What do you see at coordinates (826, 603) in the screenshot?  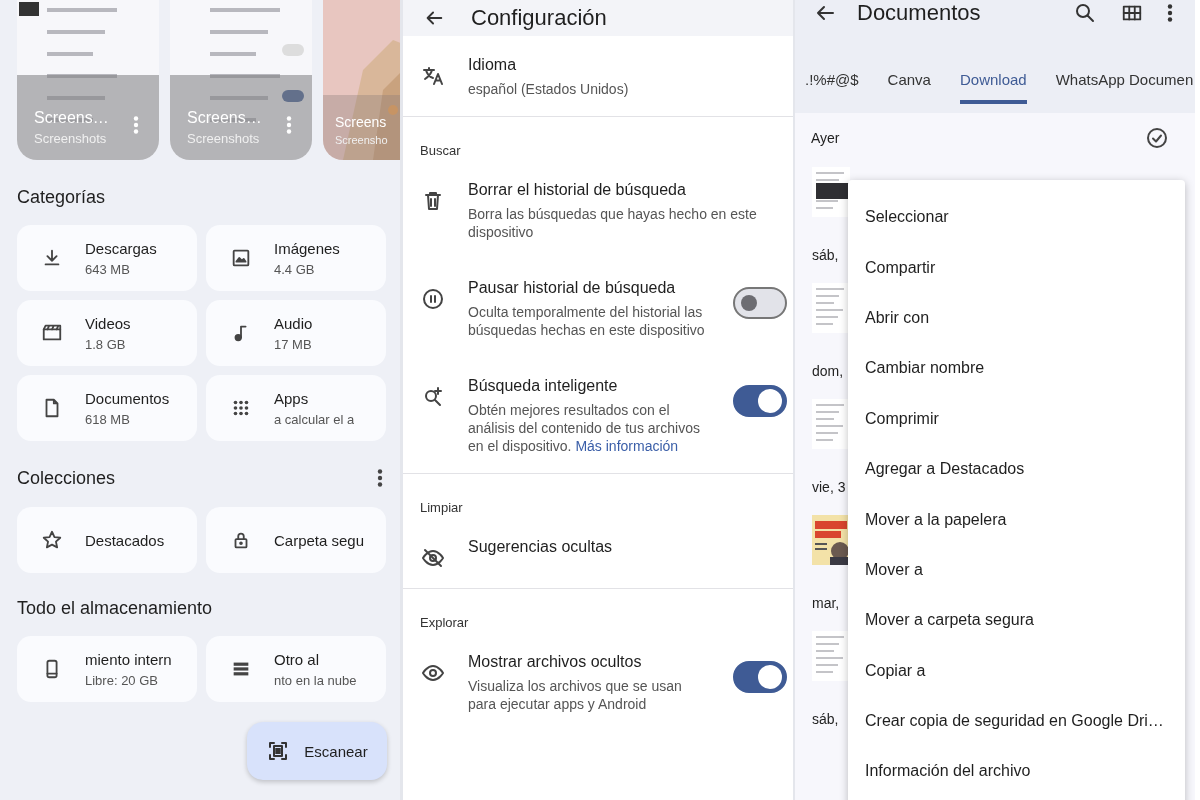 I see `file-date: mar,` at bounding box center [826, 603].